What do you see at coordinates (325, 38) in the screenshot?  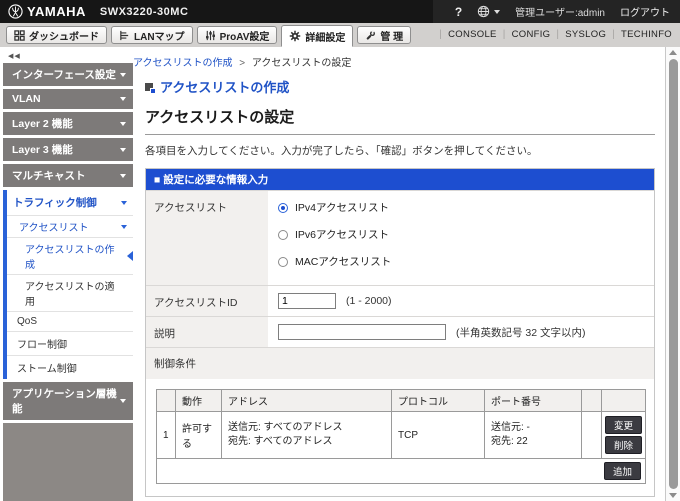 I see `tab-label: 詳細設定` at bounding box center [325, 38].